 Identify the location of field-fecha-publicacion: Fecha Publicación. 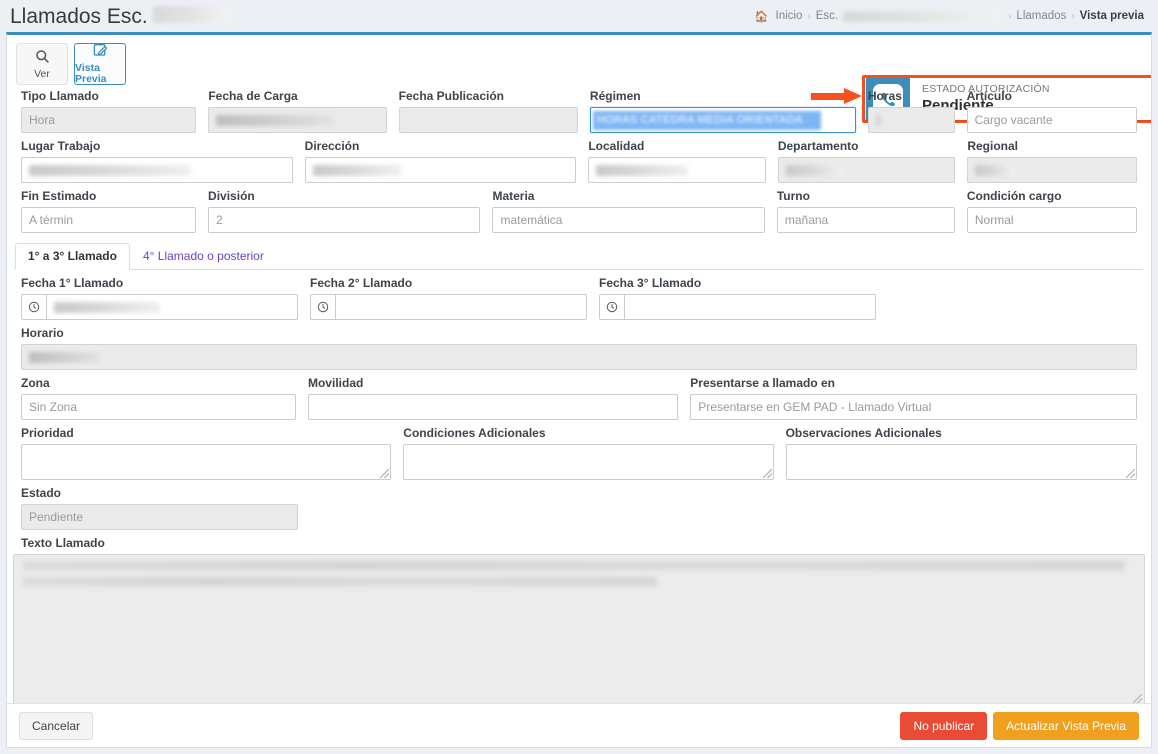
(488, 114).